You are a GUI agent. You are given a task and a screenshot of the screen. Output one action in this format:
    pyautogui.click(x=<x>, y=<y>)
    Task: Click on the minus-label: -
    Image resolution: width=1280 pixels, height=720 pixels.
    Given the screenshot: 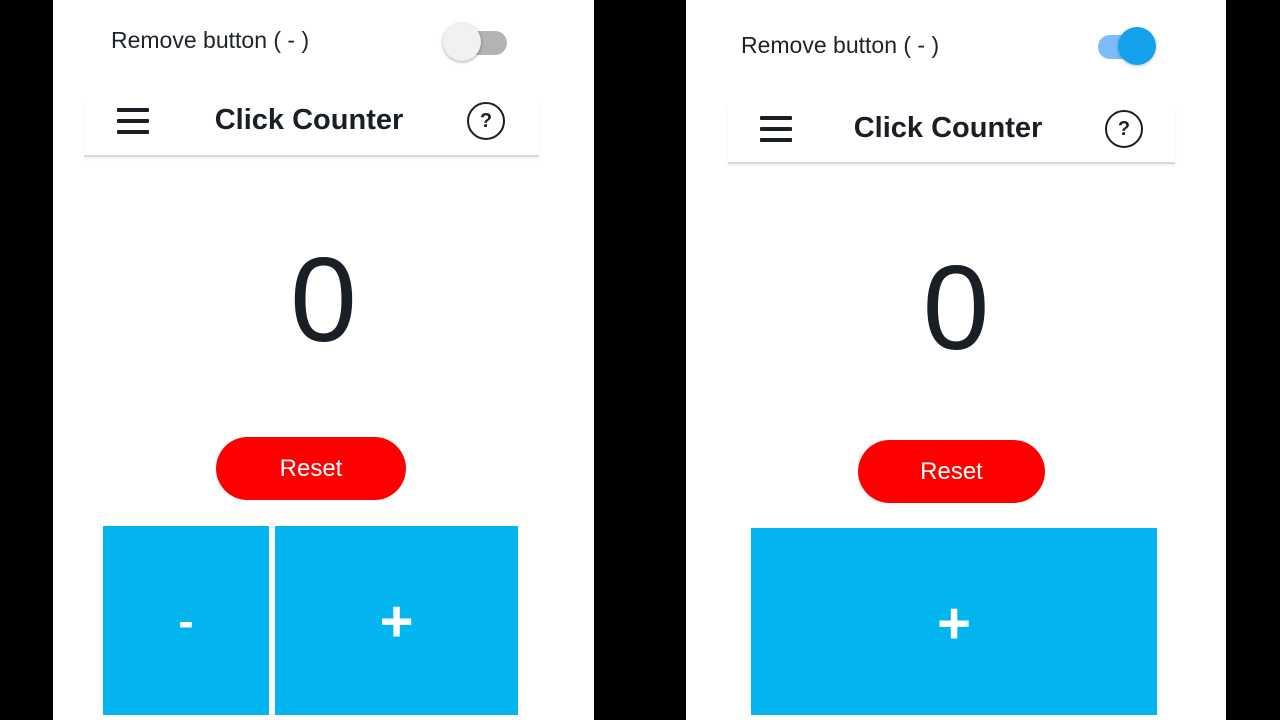 What is the action you would take?
    pyautogui.click(x=186, y=621)
    